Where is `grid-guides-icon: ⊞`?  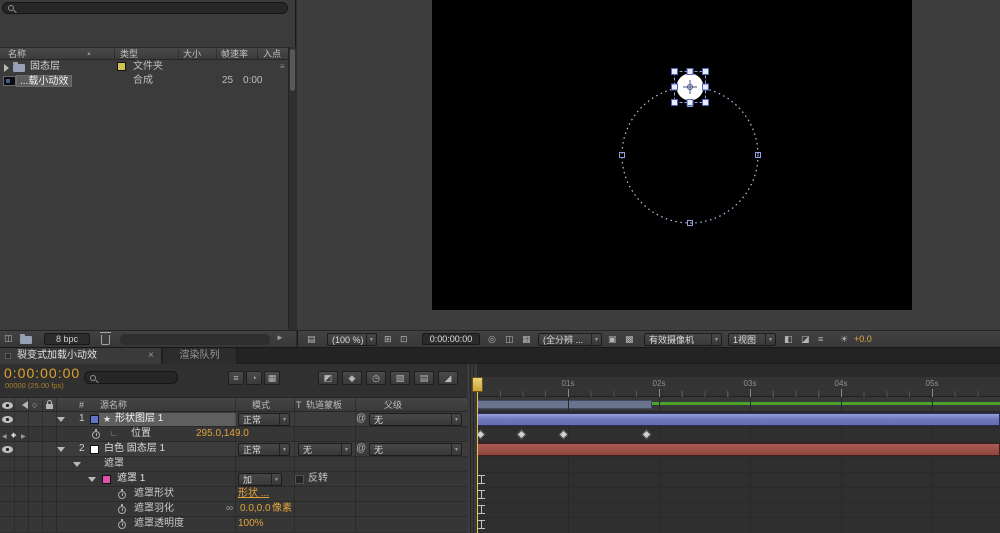 grid-guides-icon: ⊞ is located at coordinates (388, 339).